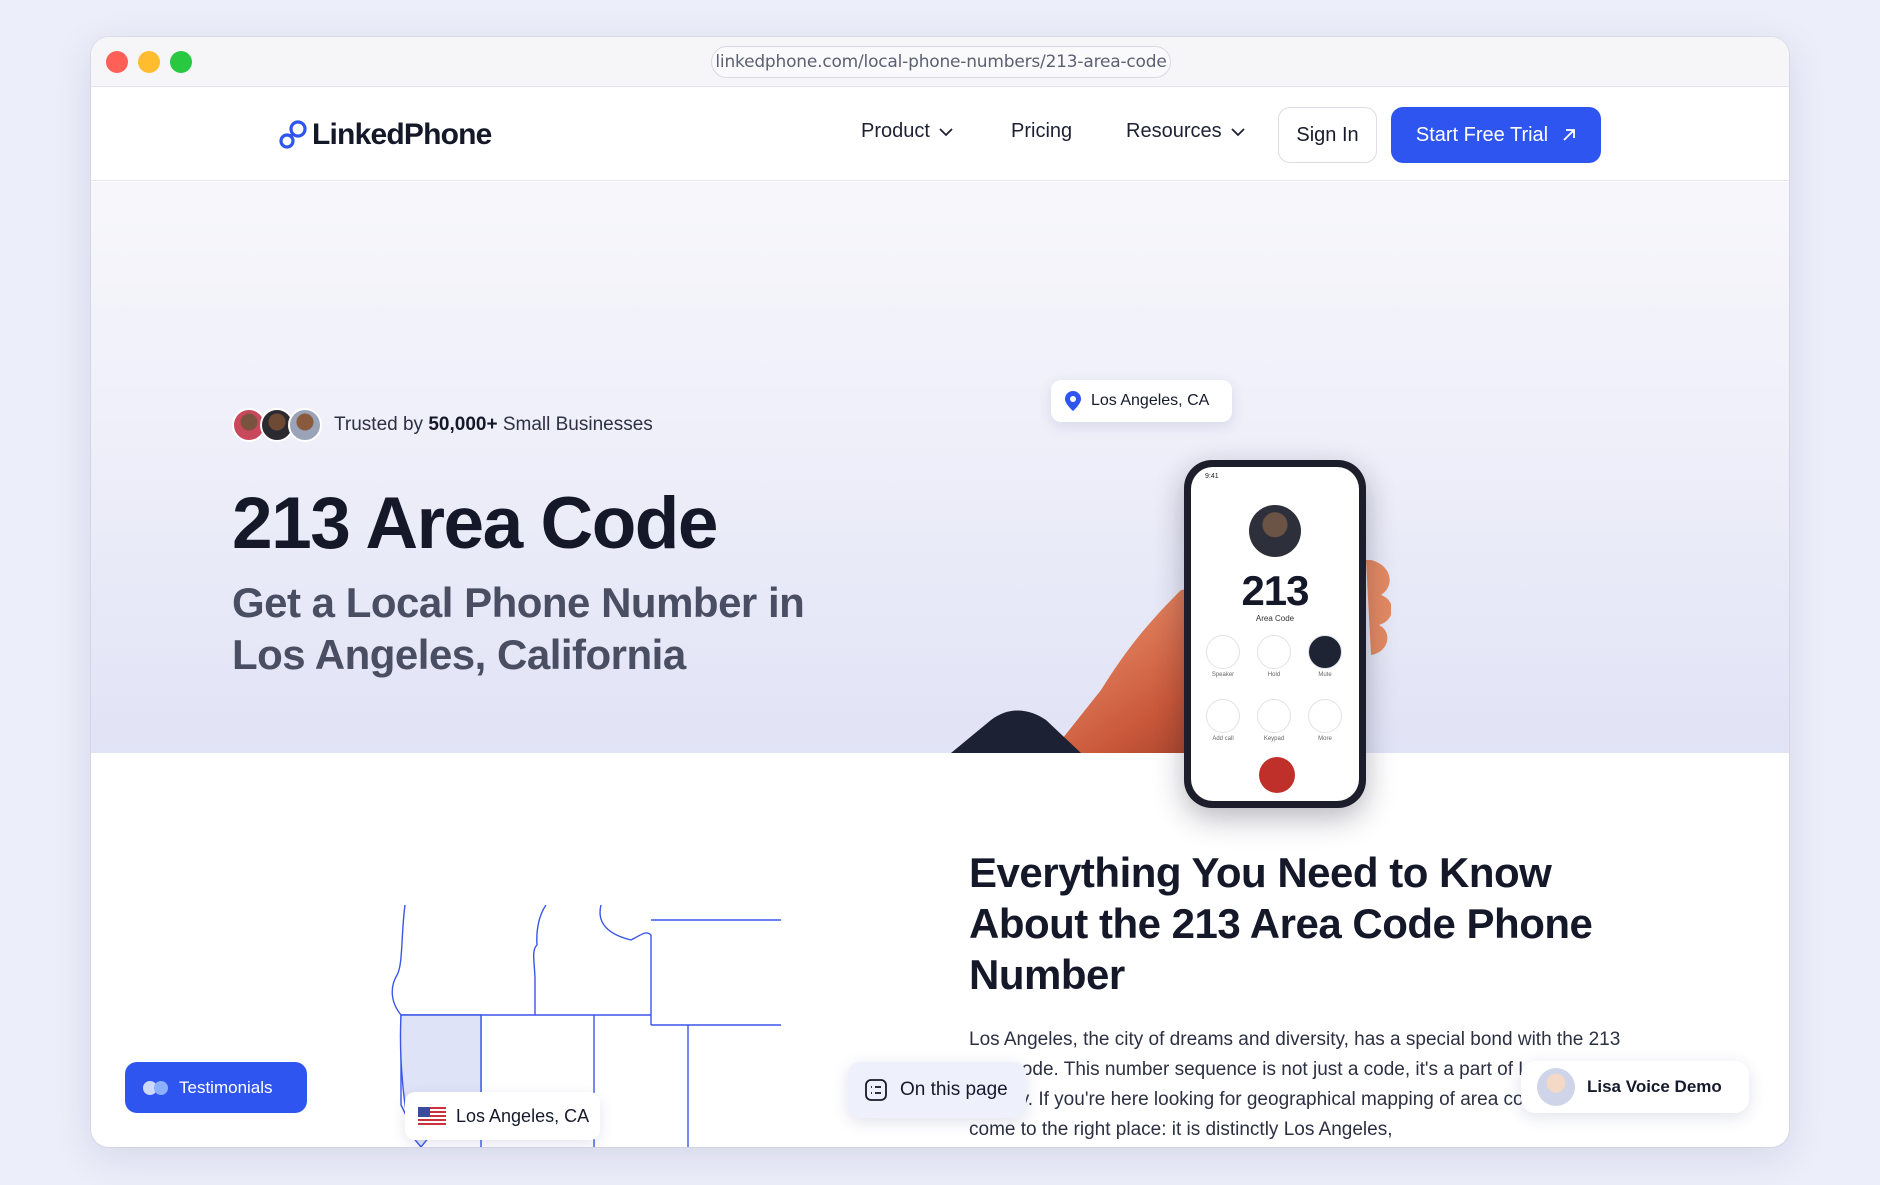 Image resolution: width=1880 pixels, height=1185 pixels. I want to click on add-call-label: Add call, so click(1223, 739).